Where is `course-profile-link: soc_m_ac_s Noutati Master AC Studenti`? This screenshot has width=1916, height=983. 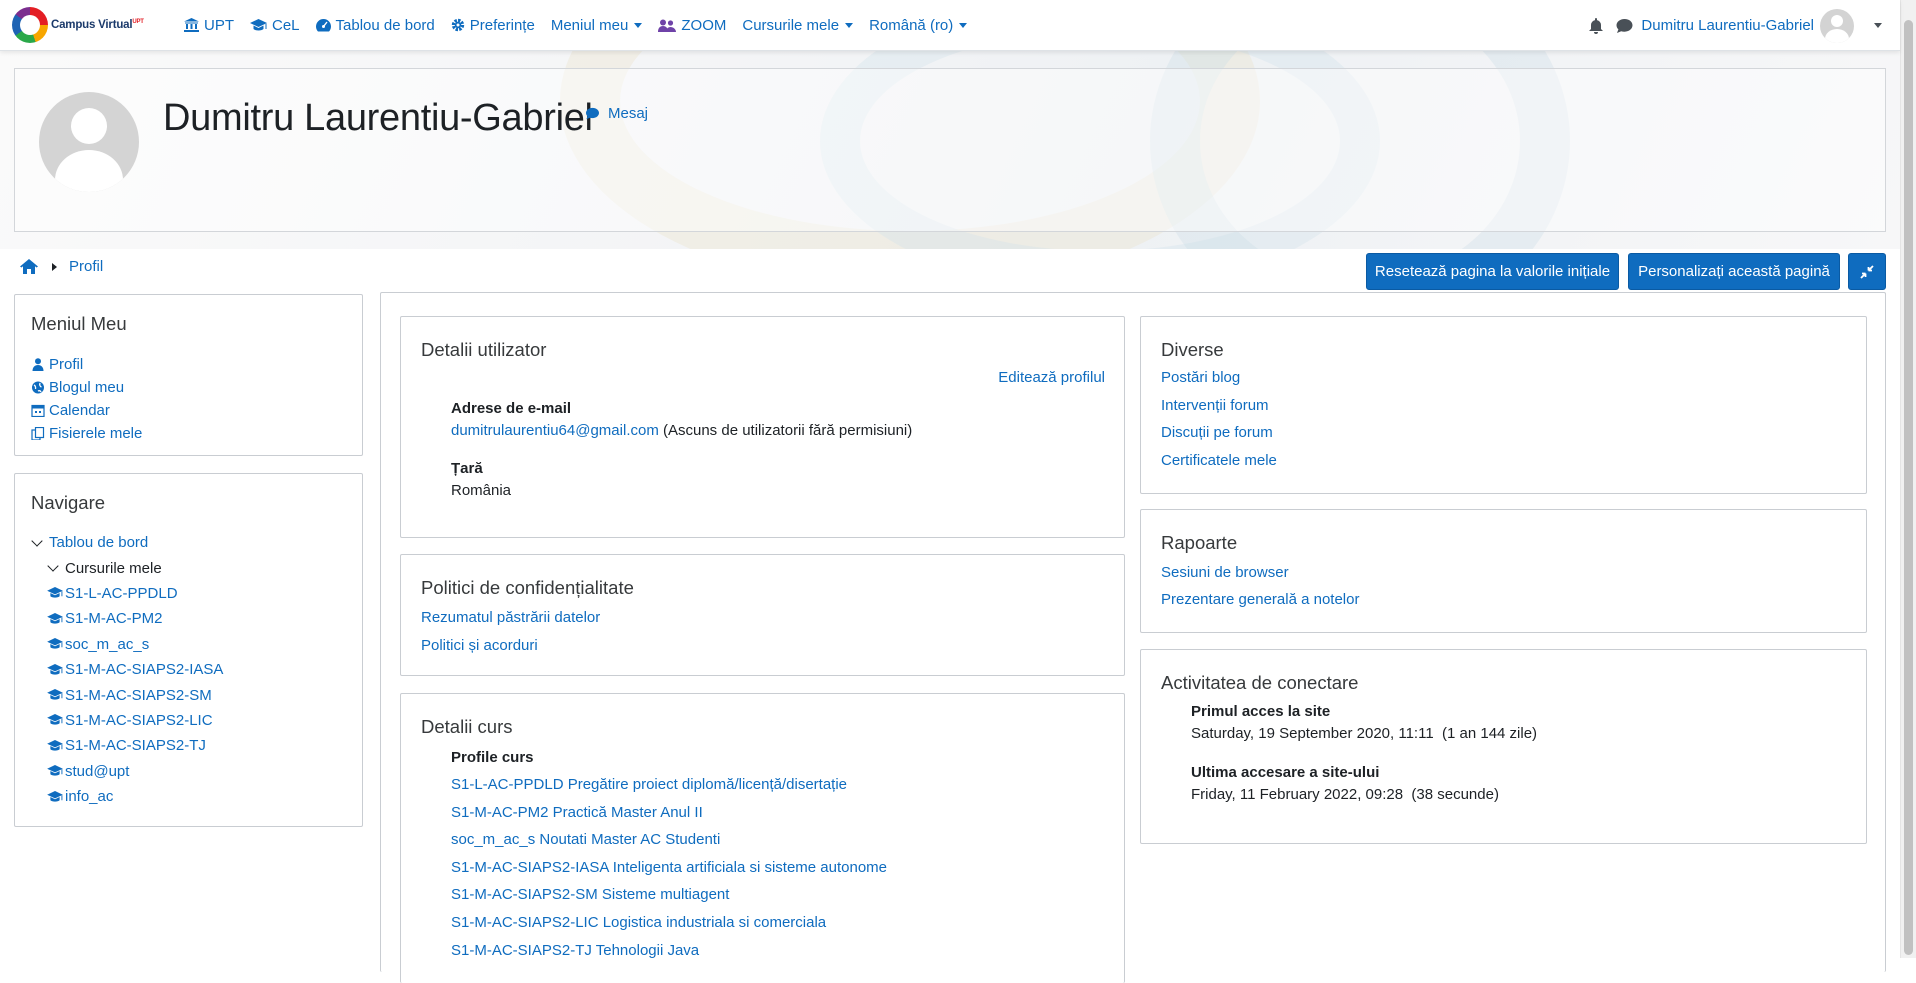
course-profile-link: soc_m_ac_s Noutati Master AC Studenti is located at coordinates (669, 843).